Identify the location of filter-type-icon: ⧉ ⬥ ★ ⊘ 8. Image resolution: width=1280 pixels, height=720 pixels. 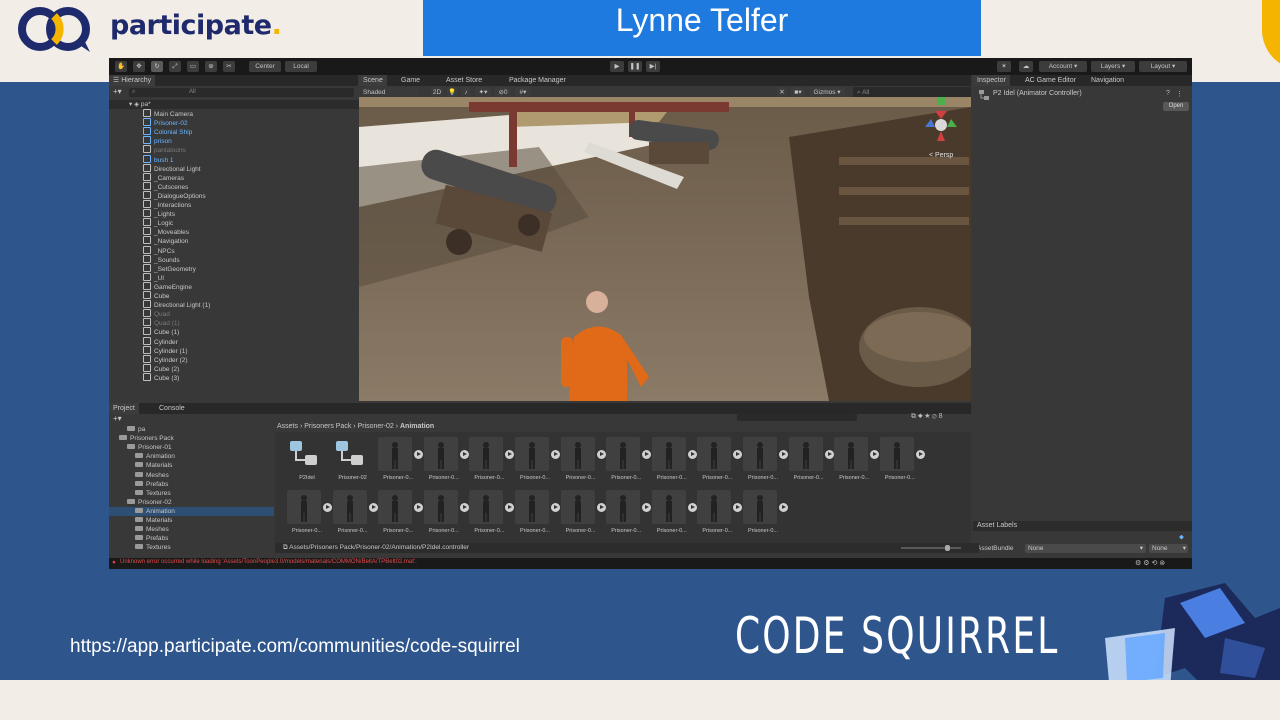
(927, 417).